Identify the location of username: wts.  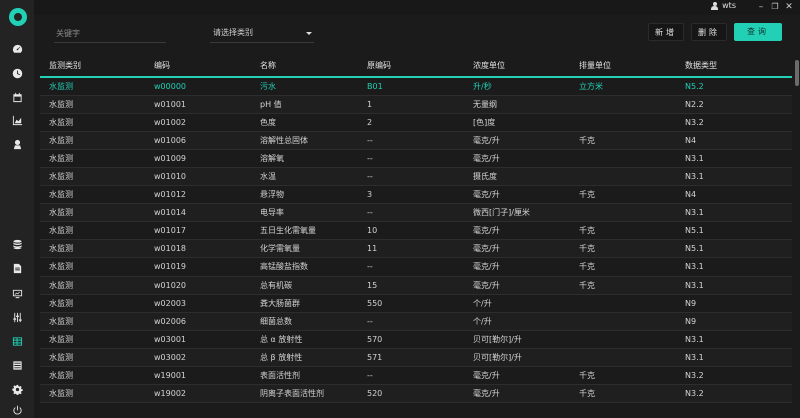
(729, 5).